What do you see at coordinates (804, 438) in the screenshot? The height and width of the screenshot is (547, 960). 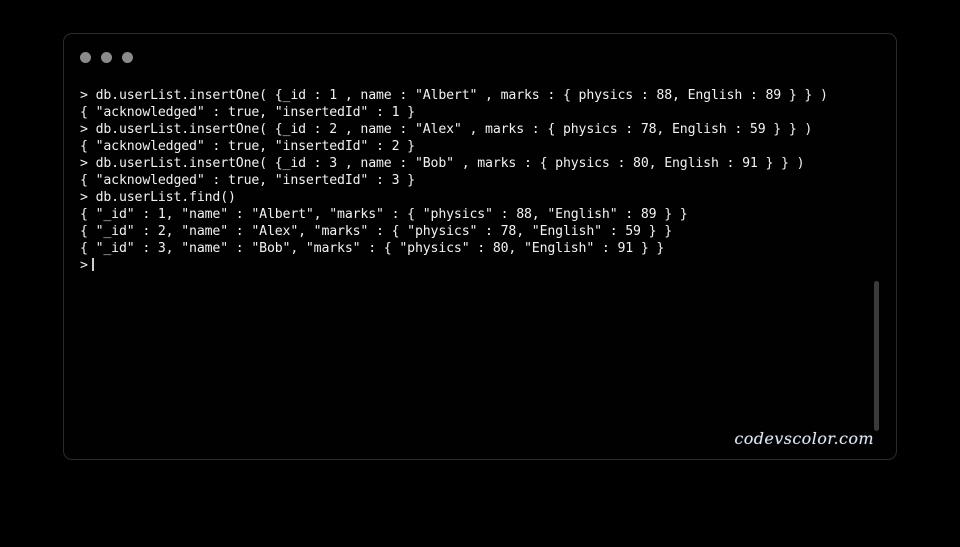 I see `watermark: codevscolor.com` at bounding box center [804, 438].